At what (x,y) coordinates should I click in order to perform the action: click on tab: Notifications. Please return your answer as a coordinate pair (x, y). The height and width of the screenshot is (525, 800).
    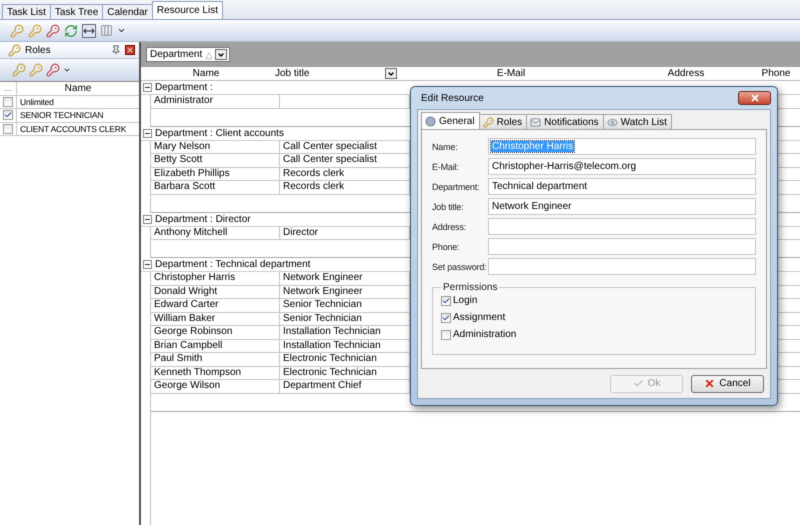
    Looking at the image, I should click on (565, 121).